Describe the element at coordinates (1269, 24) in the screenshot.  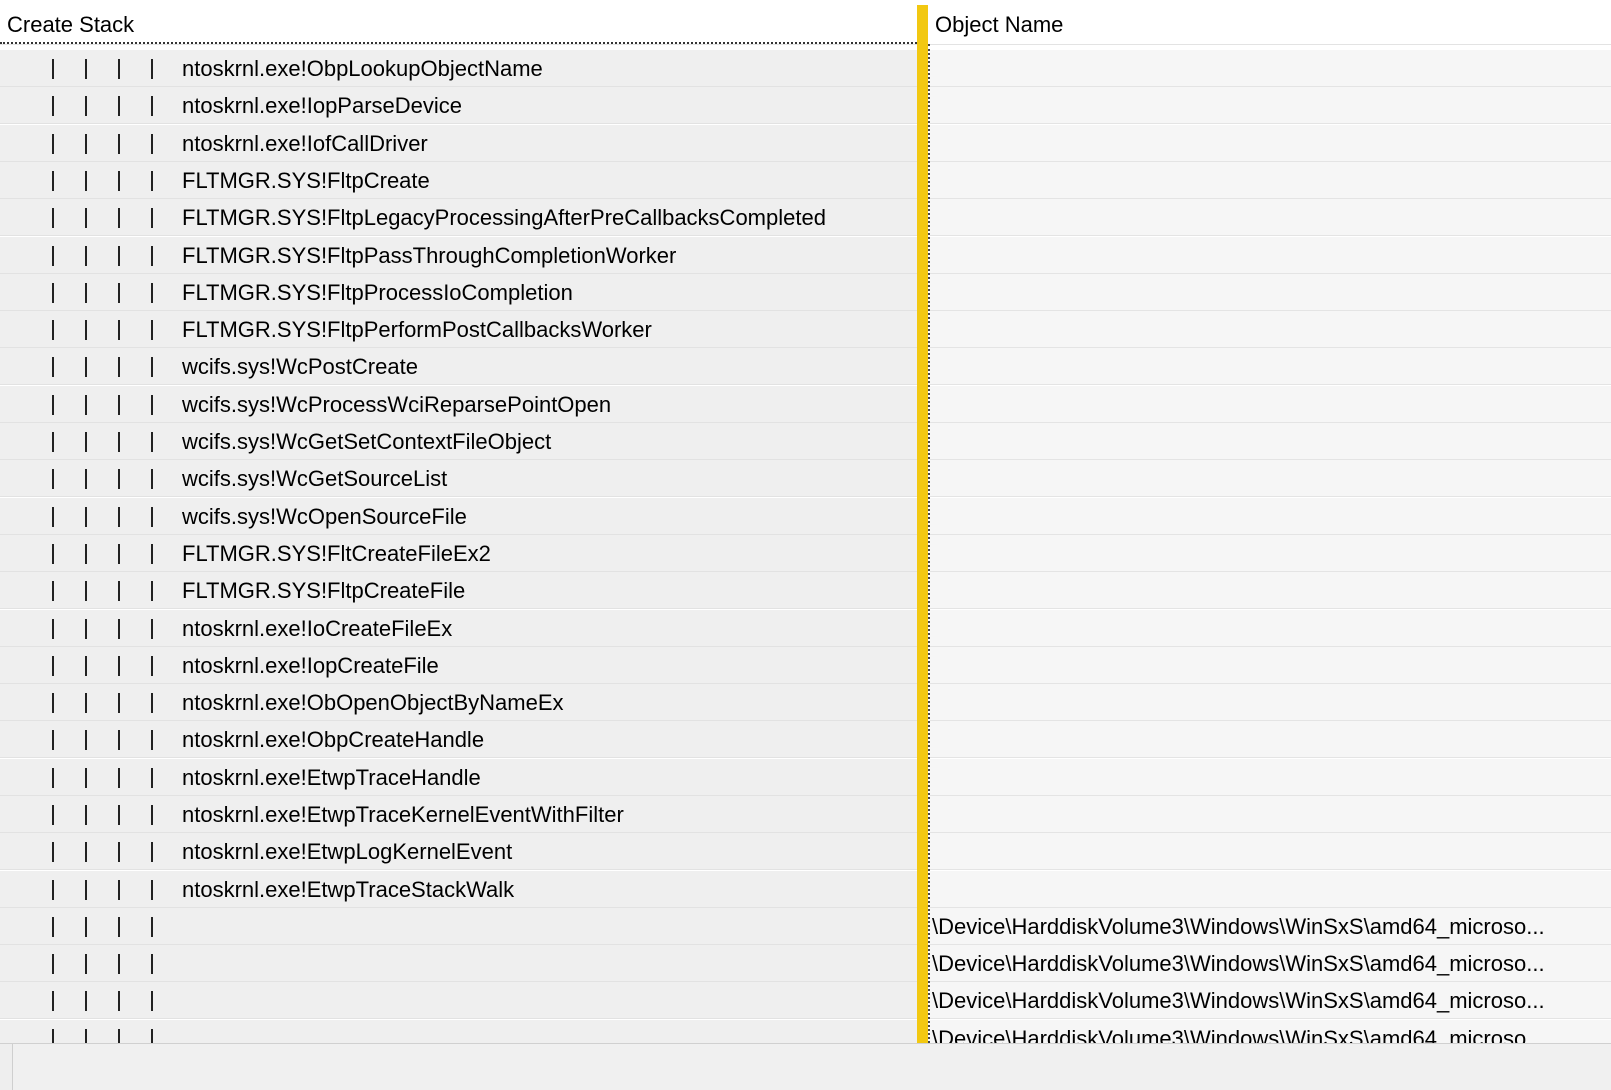
I see `object-name-column-header: Object Name` at that location.